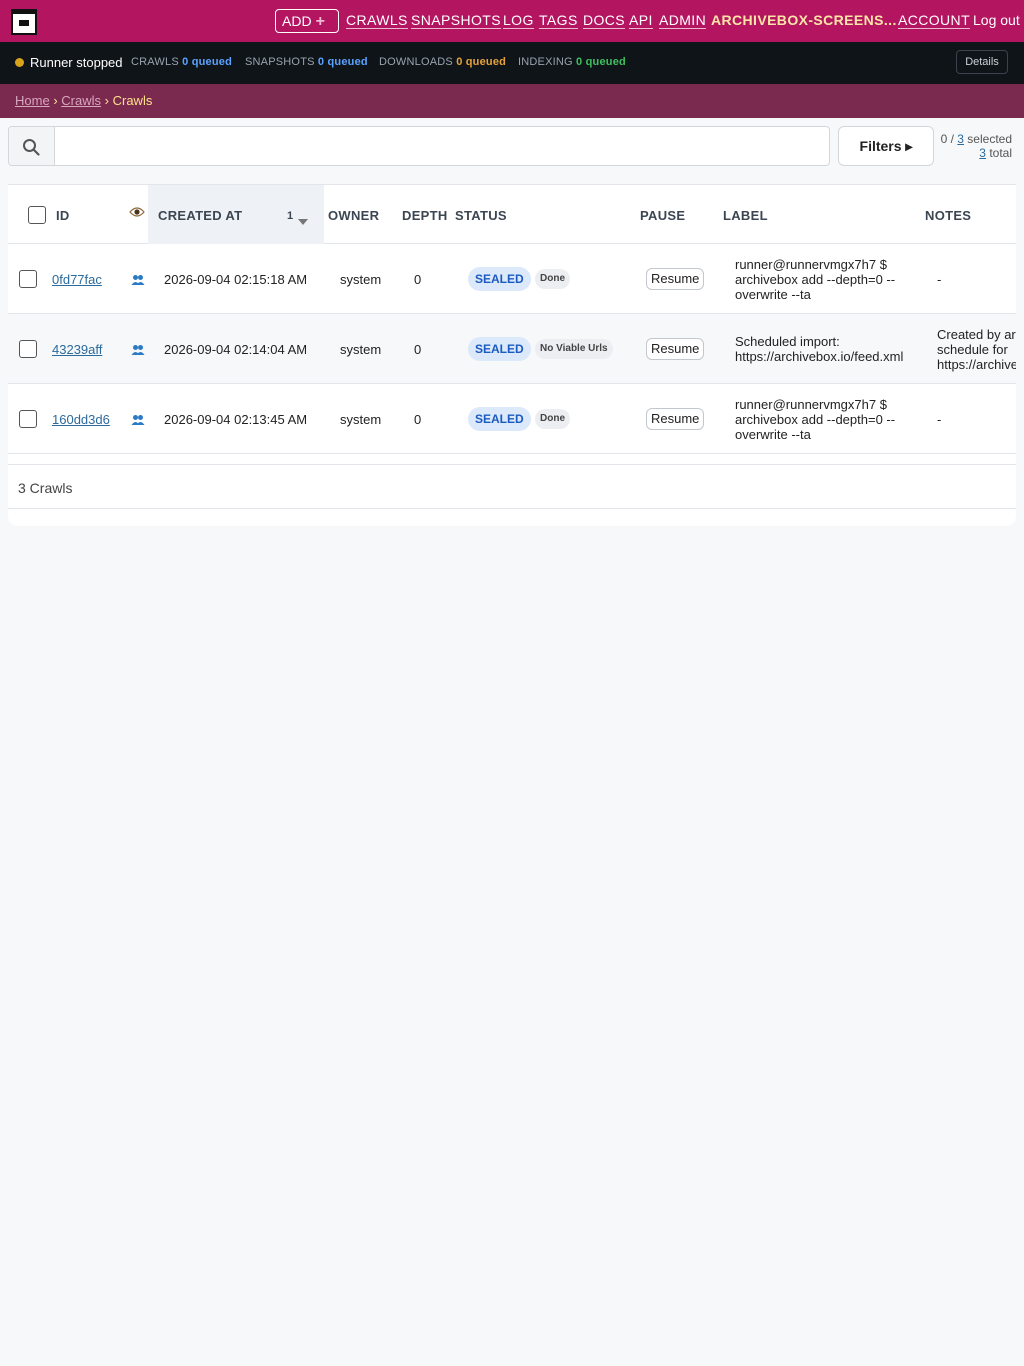 This screenshot has width=1024, height=1366. Describe the element at coordinates (155, 62) in the screenshot. I see `crawls-queue-label: CRAWLS` at that location.